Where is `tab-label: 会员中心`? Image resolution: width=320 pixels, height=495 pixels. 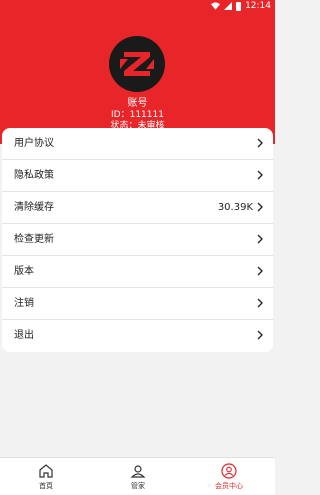
tab-label: 会员中心 is located at coordinates (229, 486).